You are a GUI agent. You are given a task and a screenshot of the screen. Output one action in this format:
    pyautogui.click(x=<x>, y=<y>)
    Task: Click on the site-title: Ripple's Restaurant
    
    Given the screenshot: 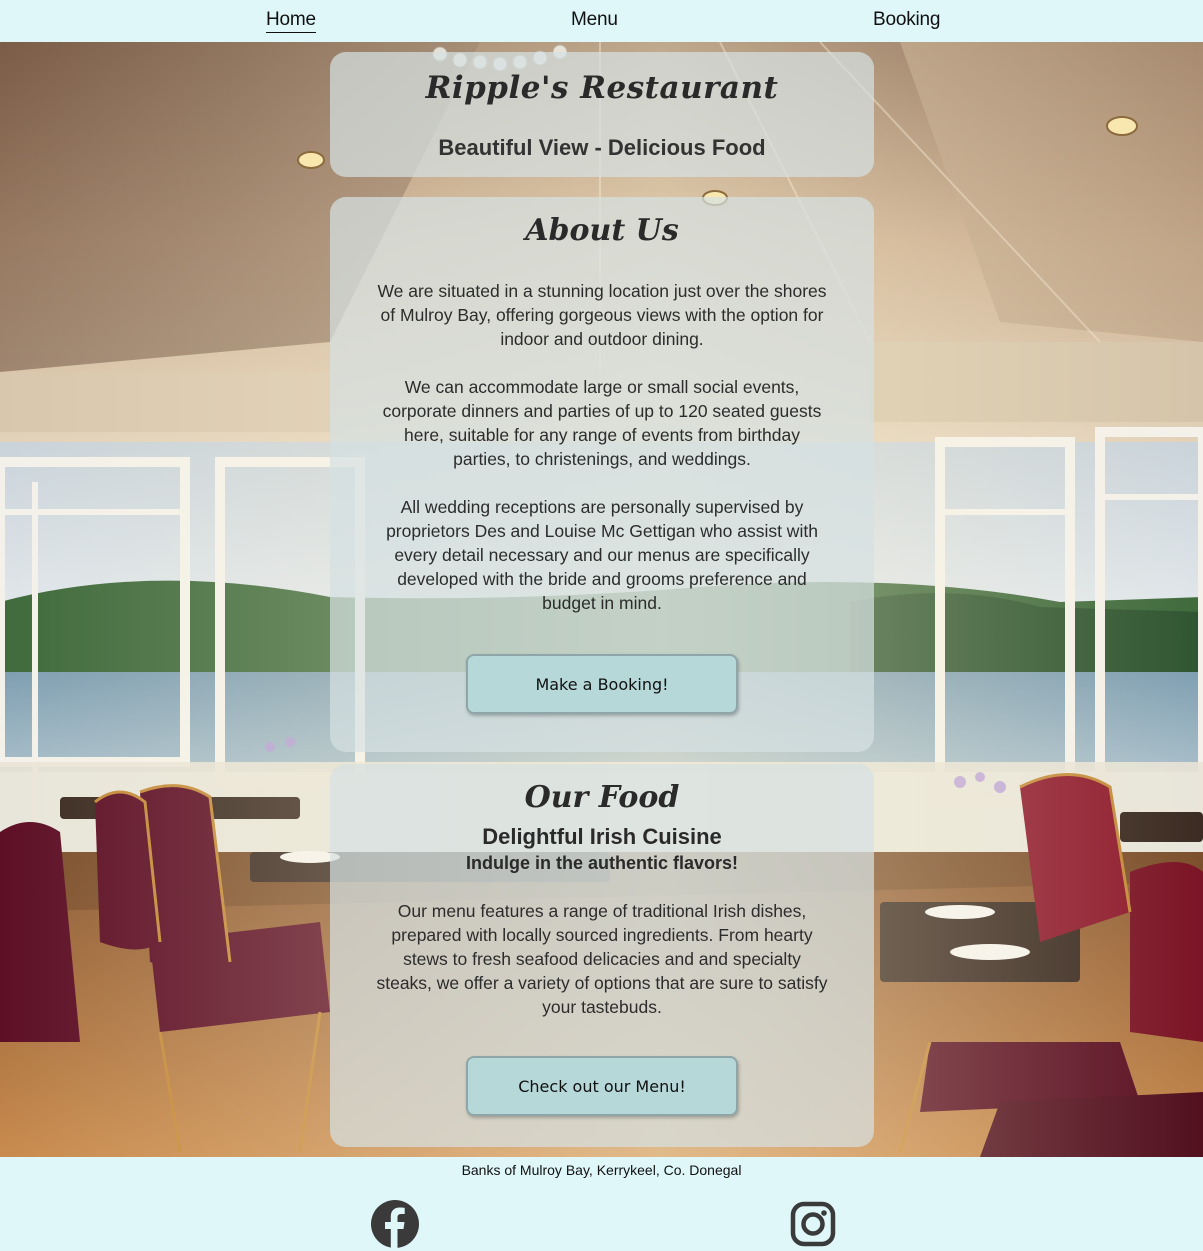 What is the action you would take?
    pyautogui.click(x=602, y=88)
    